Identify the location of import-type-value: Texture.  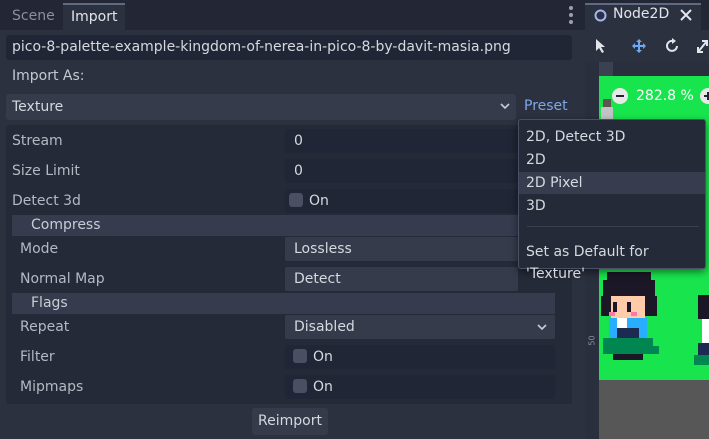
(38, 107).